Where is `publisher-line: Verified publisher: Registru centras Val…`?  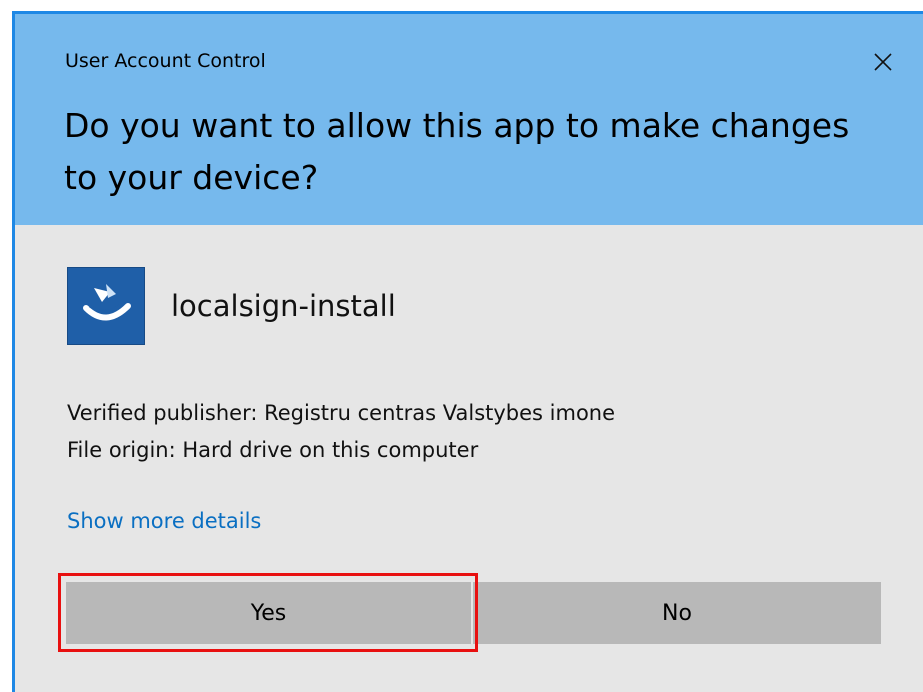
publisher-line: Verified publisher: Registru centras Val… is located at coordinates (341, 413).